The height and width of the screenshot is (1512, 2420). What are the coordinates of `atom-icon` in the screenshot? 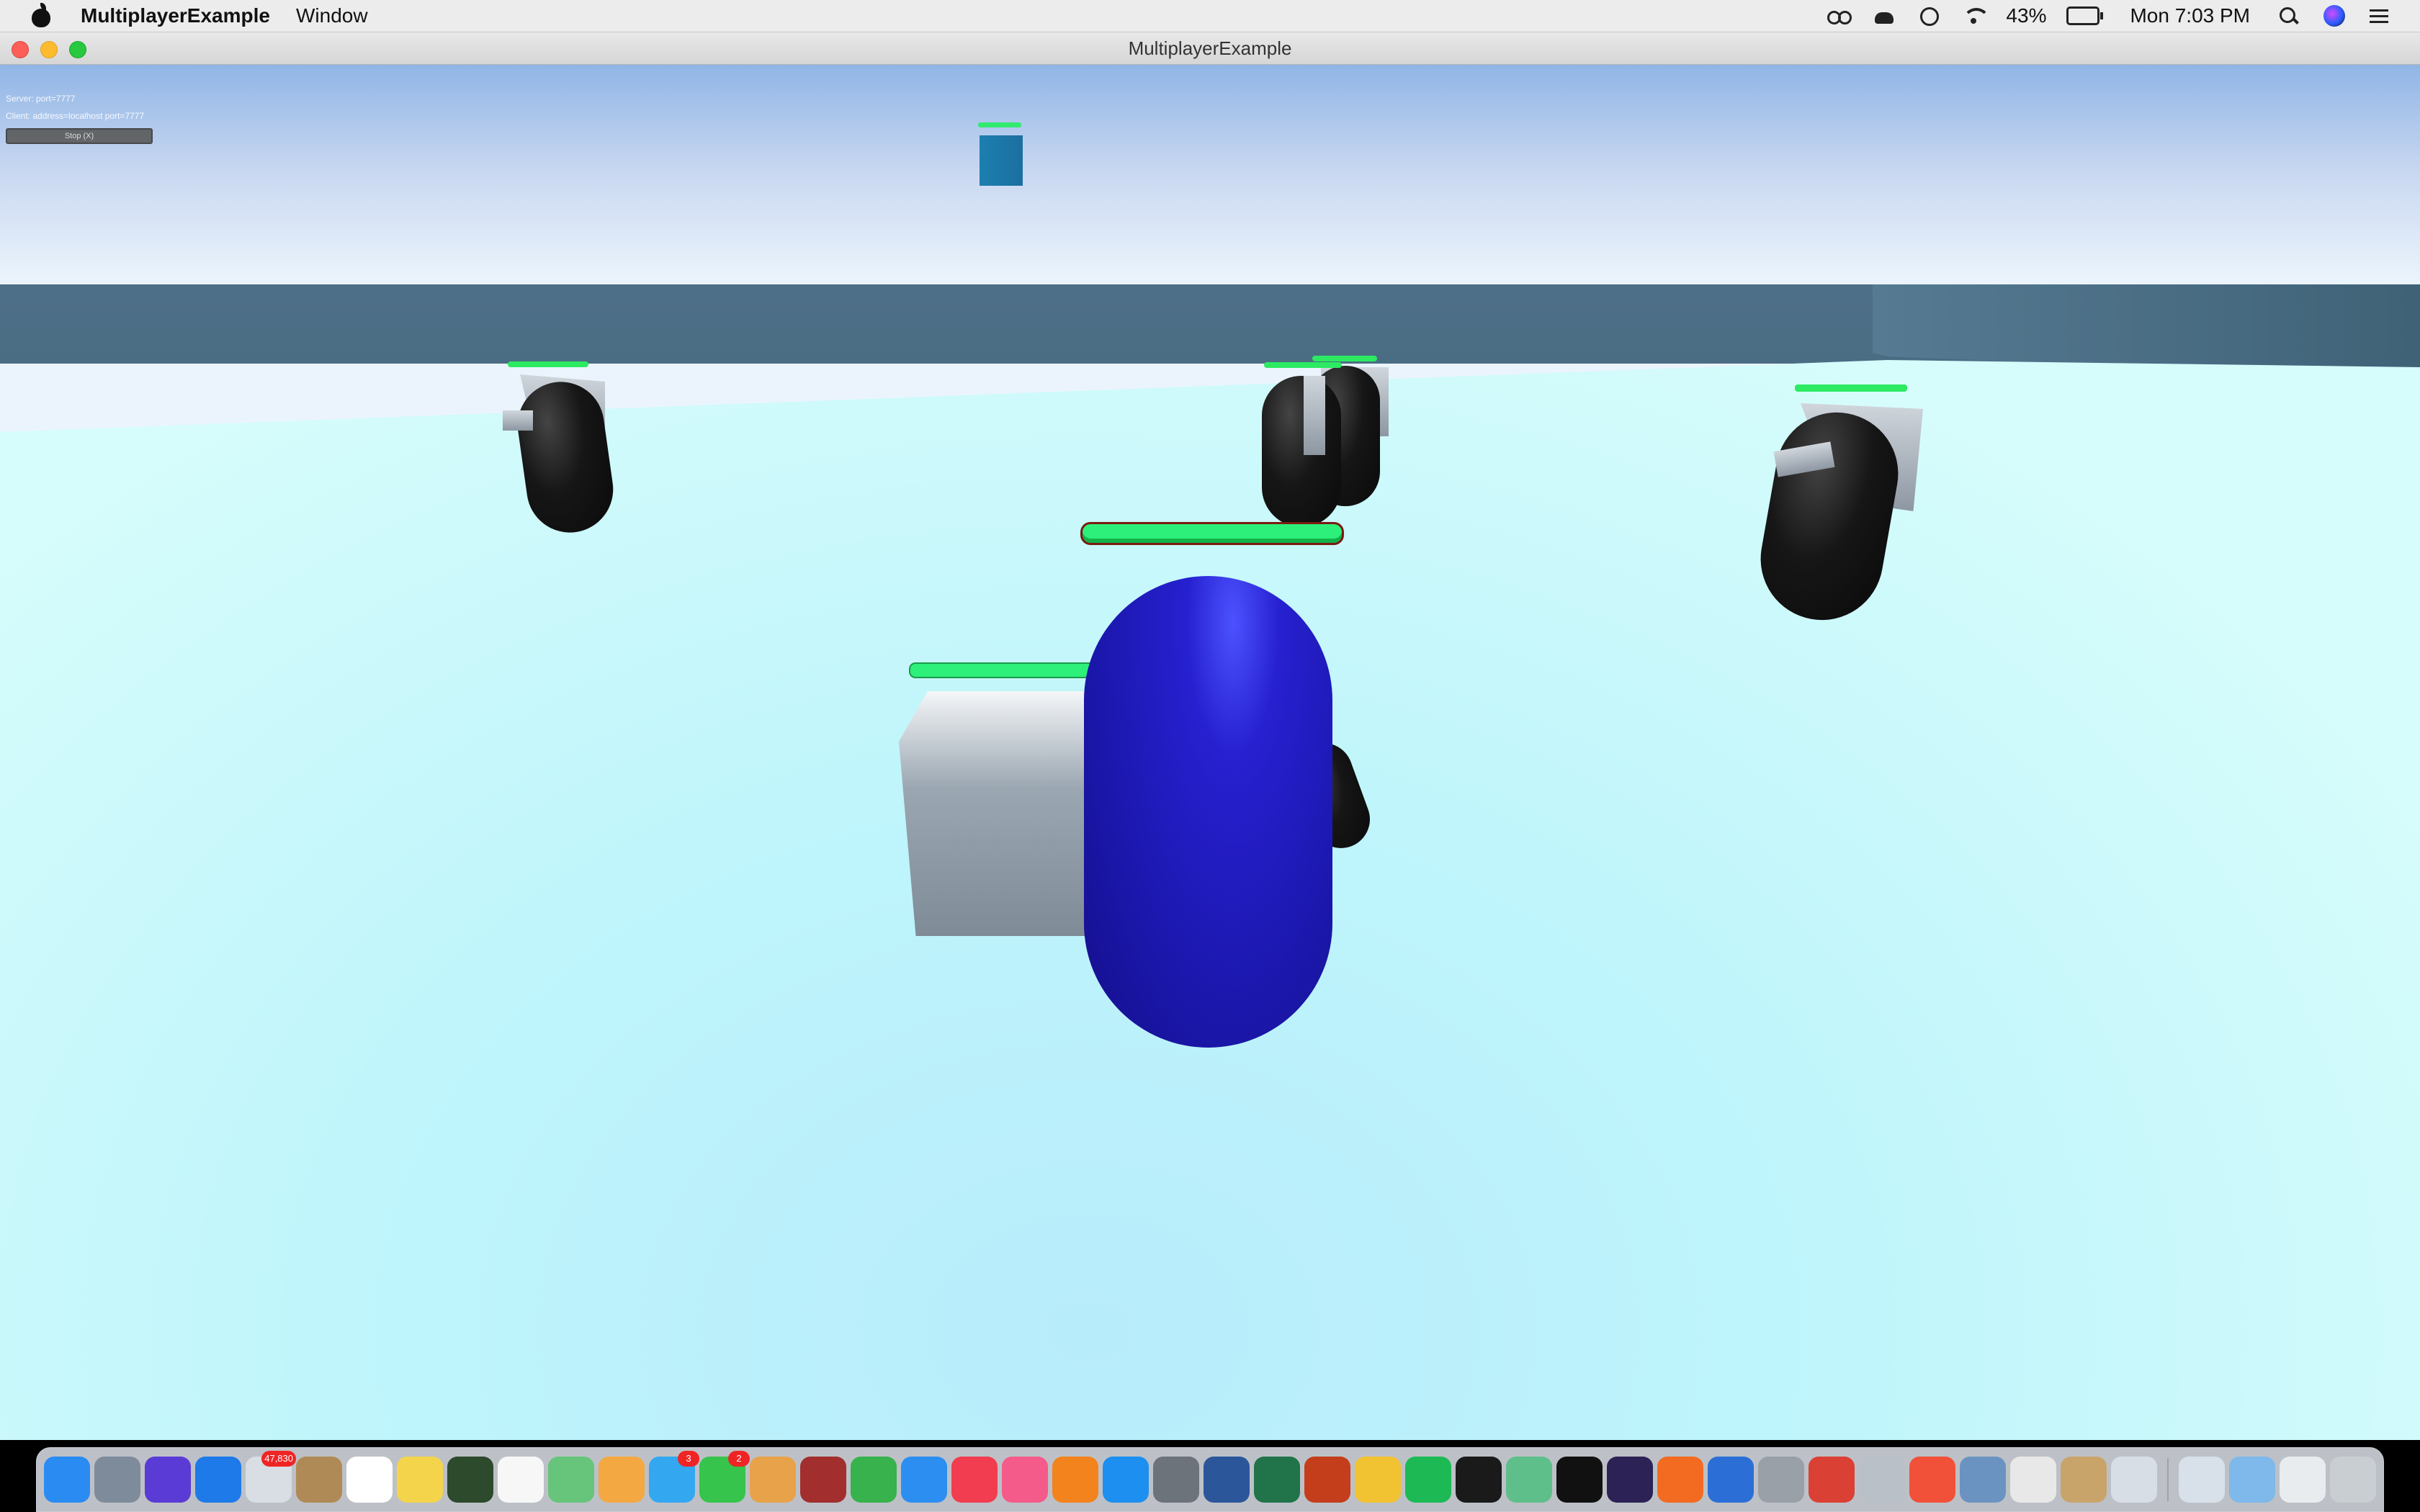 It's located at (1529, 1480).